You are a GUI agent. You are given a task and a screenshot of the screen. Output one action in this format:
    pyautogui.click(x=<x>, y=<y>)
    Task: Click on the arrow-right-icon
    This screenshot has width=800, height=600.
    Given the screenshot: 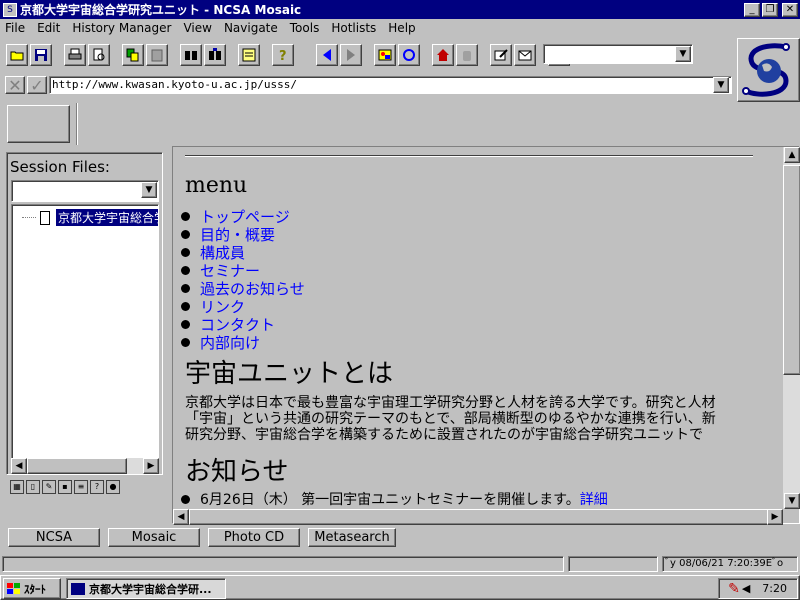 What is the action you would take?
    pyautogui.click(x=351, y=55)
    